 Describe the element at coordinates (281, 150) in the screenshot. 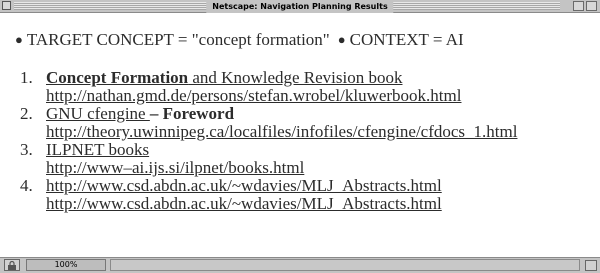

I see `result-title-link: ILPNET books` at that location.